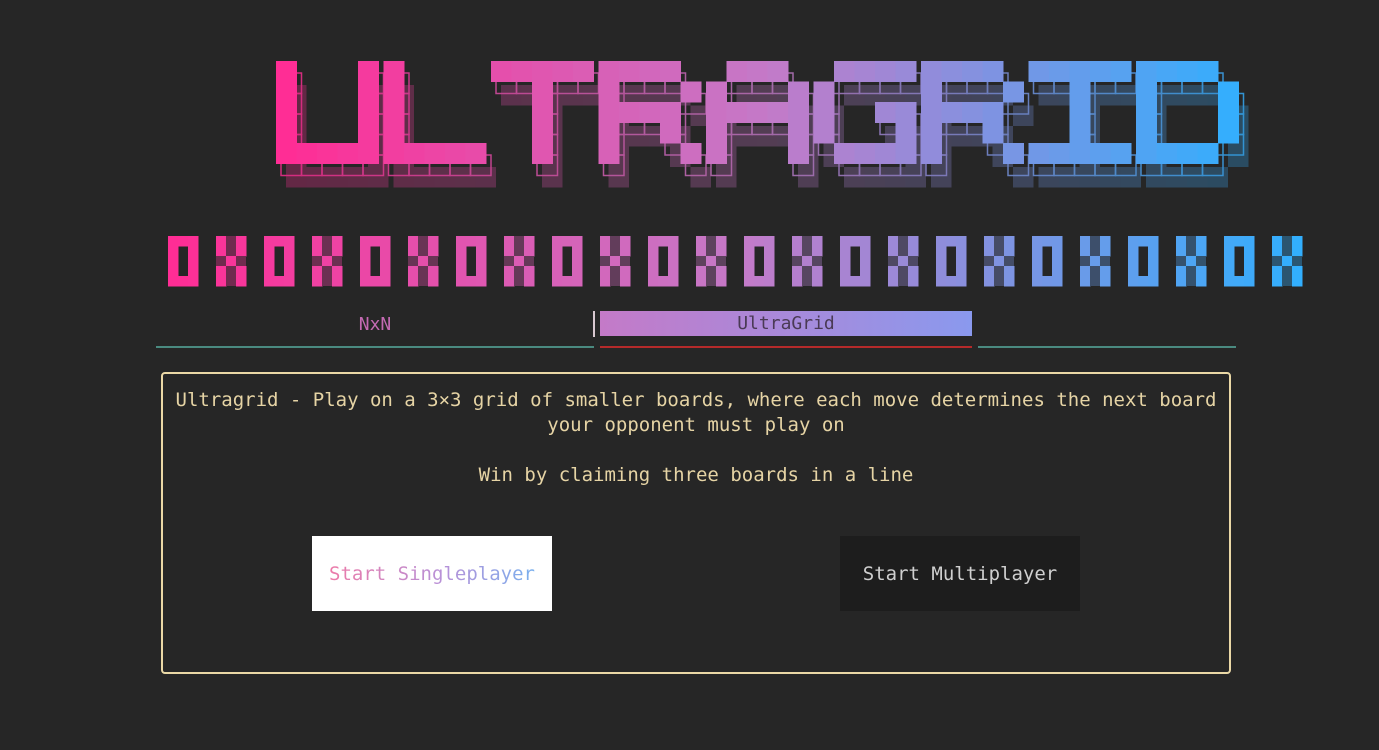  I want to click on tab-nxn: NxN, so click(375, 325).